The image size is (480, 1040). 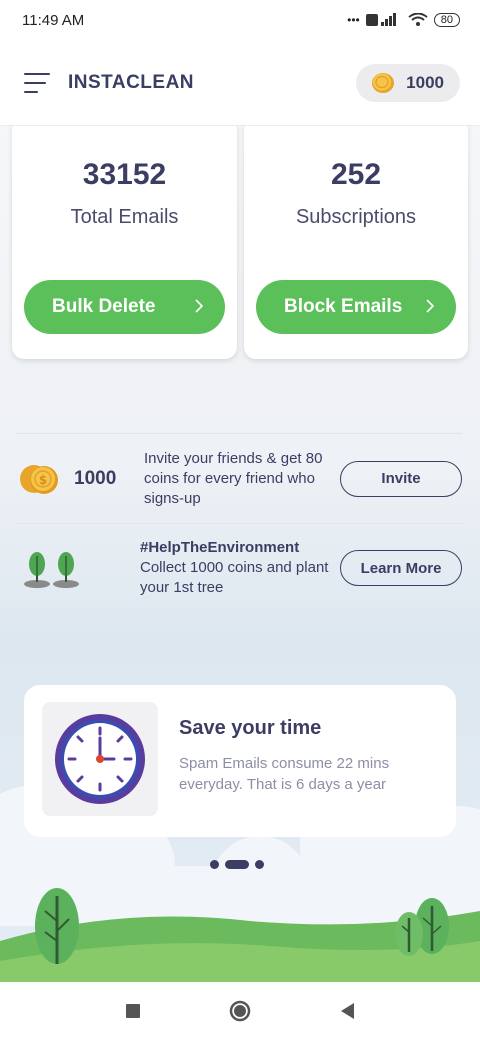 What do you see at coordinates (383, 82) in the screenshot?
I see `coin-icon` at bounding box center [383, 82].